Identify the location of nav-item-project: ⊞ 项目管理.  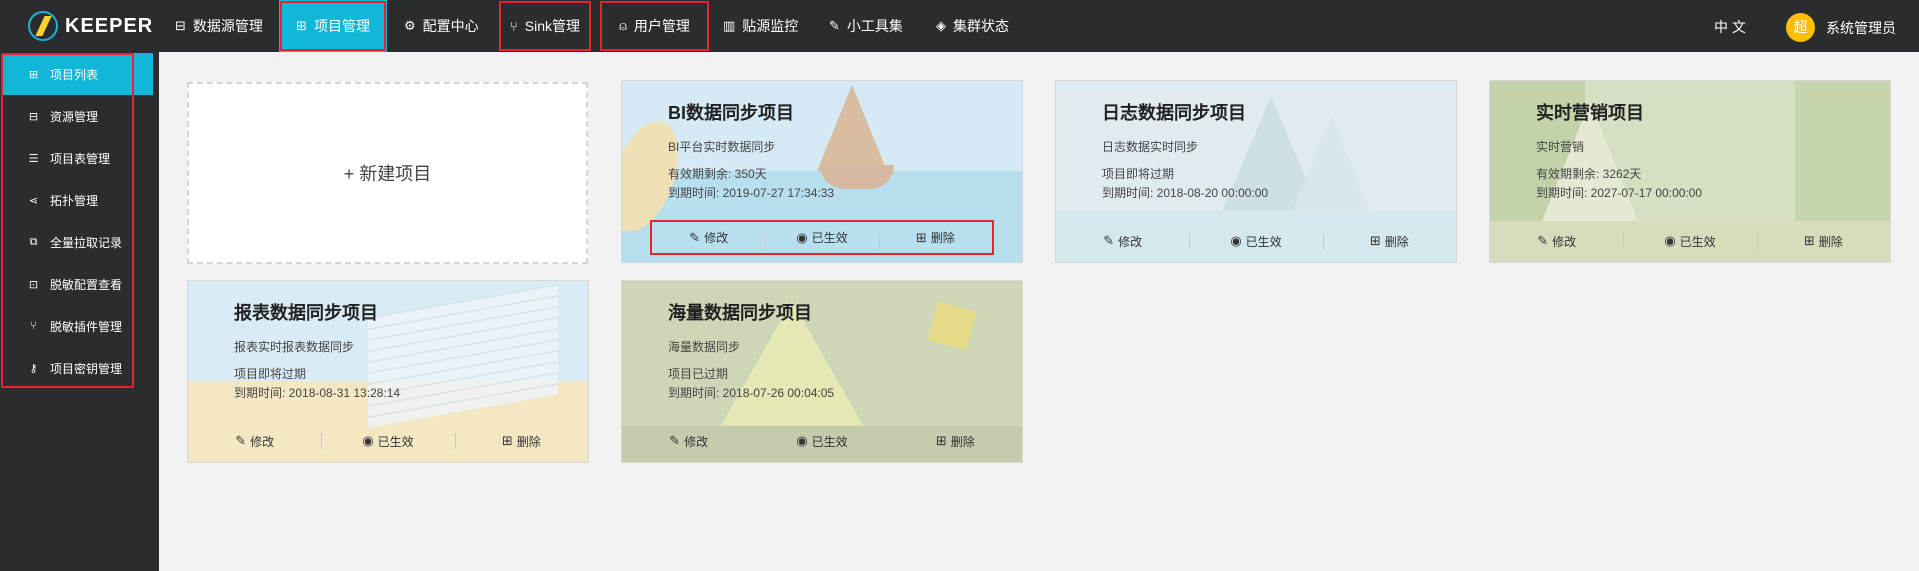
(333, 26).